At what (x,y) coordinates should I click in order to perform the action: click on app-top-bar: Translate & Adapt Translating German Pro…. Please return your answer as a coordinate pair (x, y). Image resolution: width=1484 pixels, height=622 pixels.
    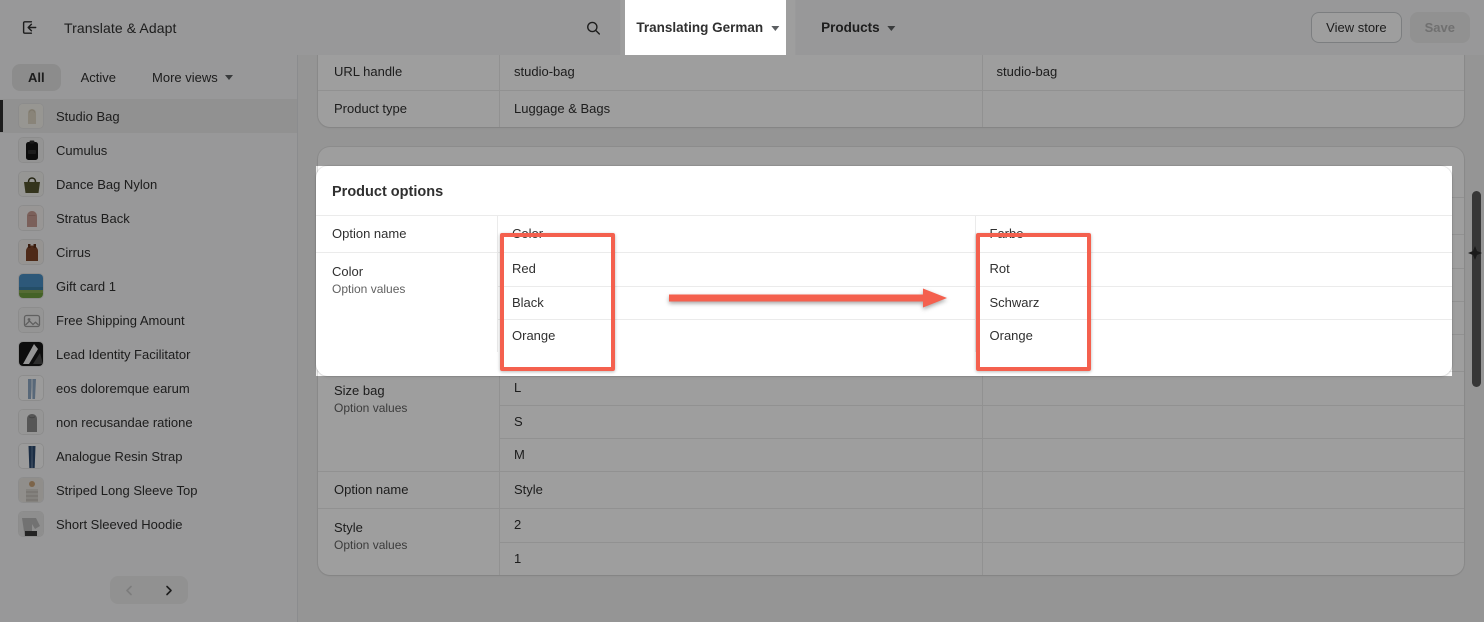
    Looking at the image, I should click on (742, 27).